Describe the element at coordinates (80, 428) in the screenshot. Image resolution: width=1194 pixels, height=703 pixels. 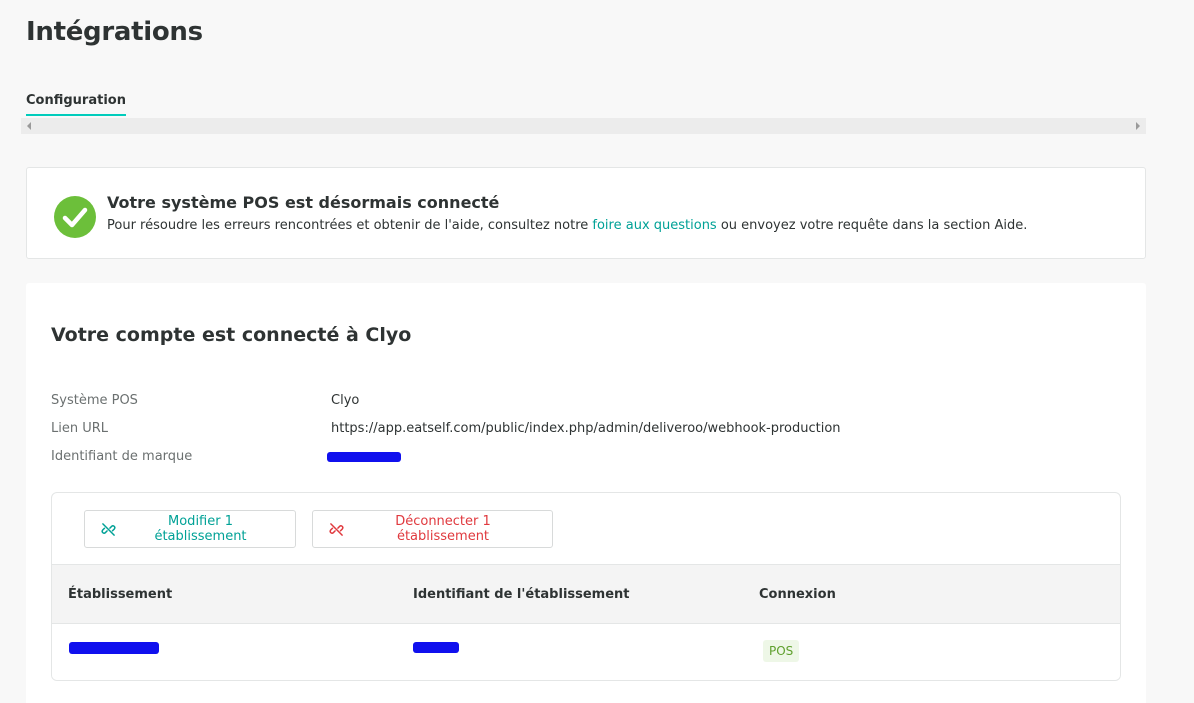
I see `url-label: Lien URL` at that location.